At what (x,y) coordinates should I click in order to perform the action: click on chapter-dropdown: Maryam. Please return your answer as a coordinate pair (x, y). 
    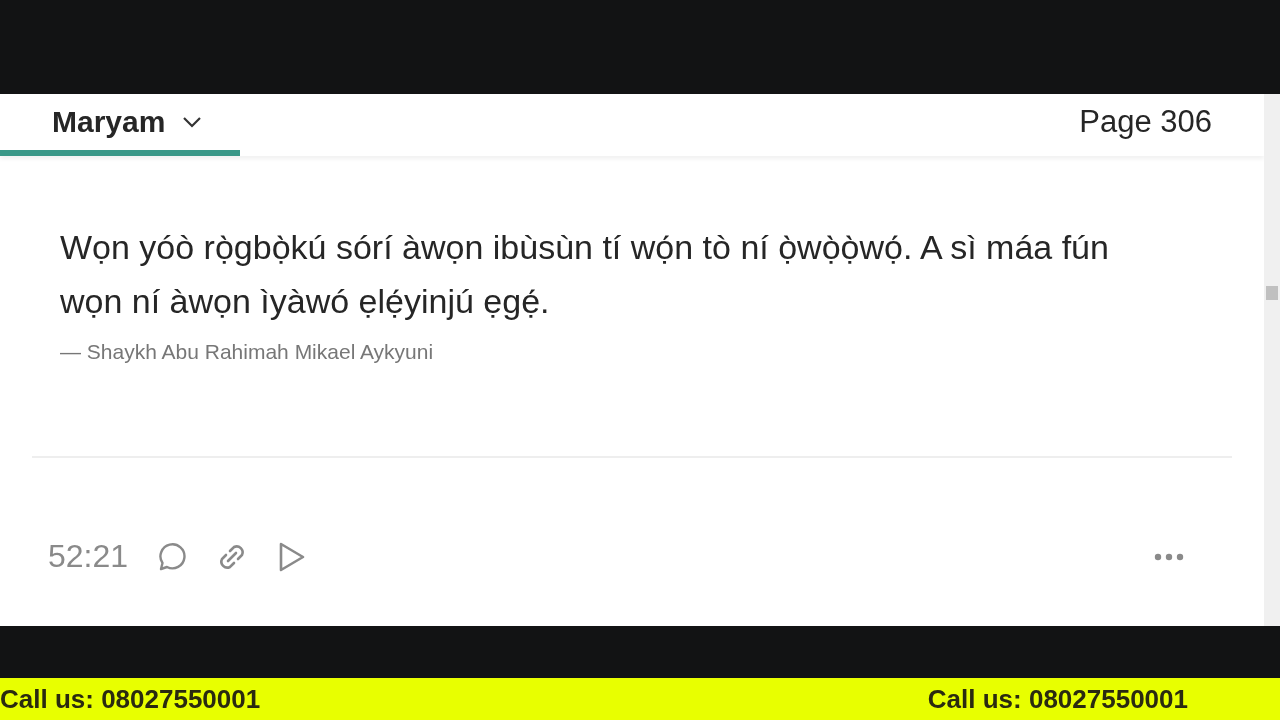
    Looking at the image, I should click on (128, 122).